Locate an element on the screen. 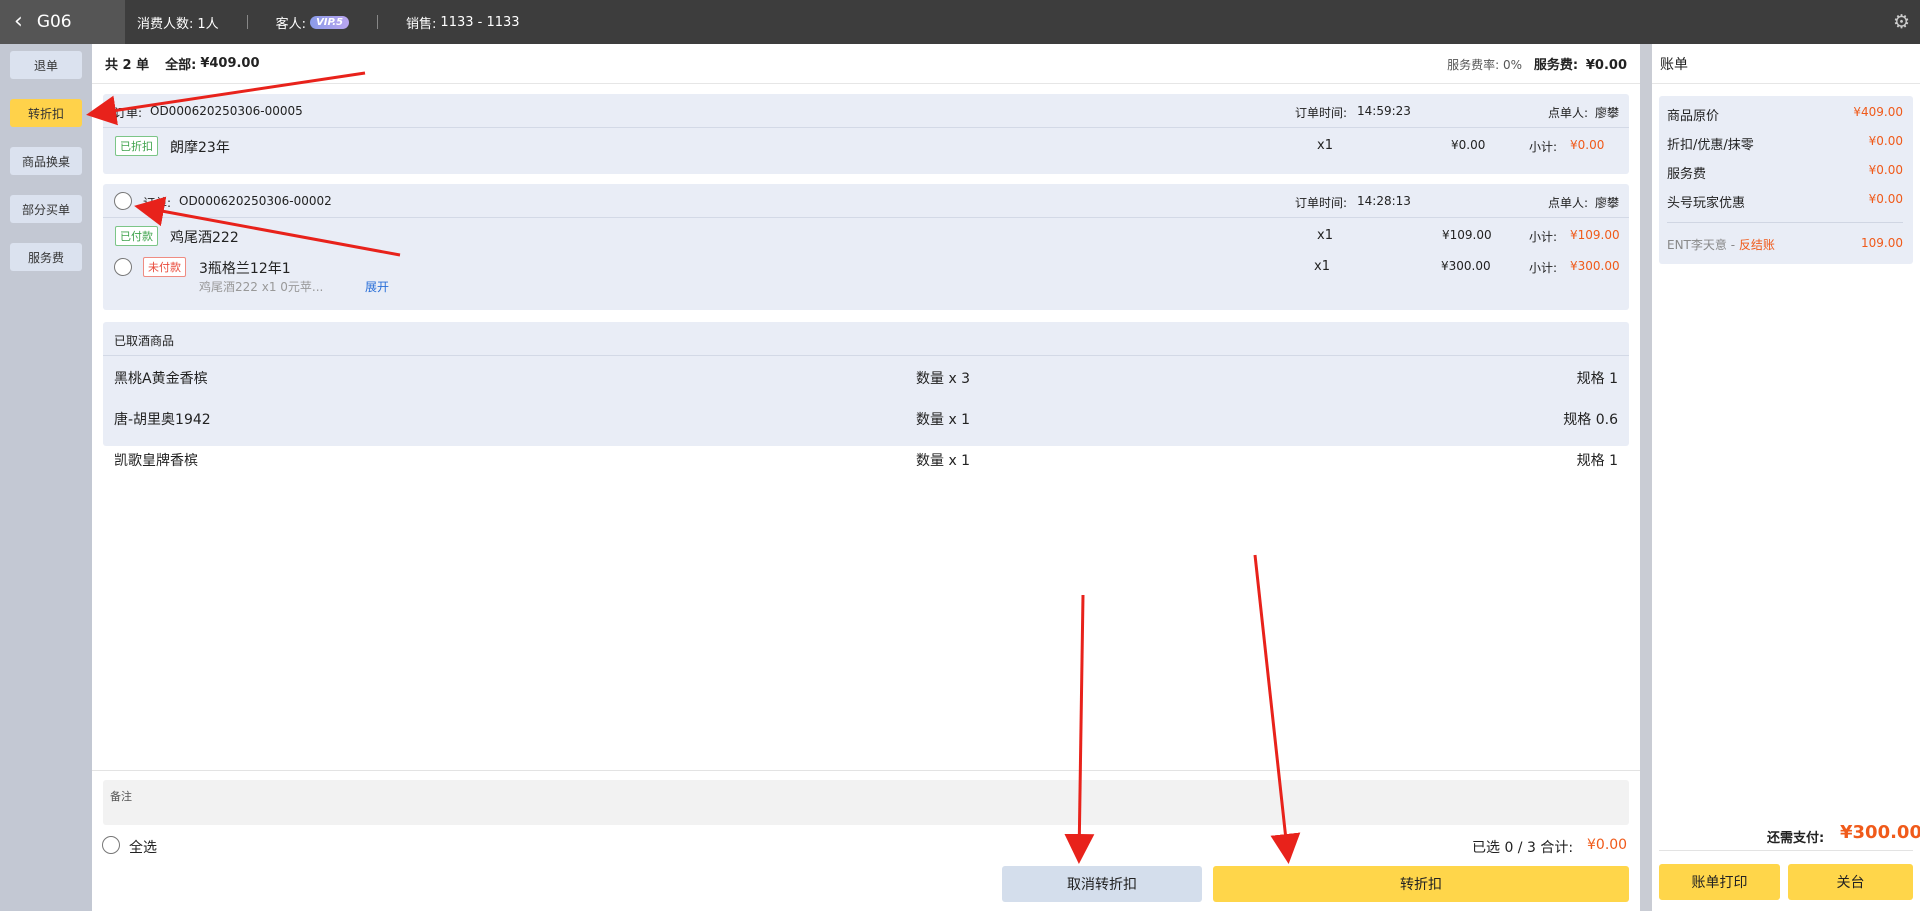  retrieved-item-row: 凯歌皇牌香槟 数量 x 1 规格 1 is located at coordinates (866, 453).